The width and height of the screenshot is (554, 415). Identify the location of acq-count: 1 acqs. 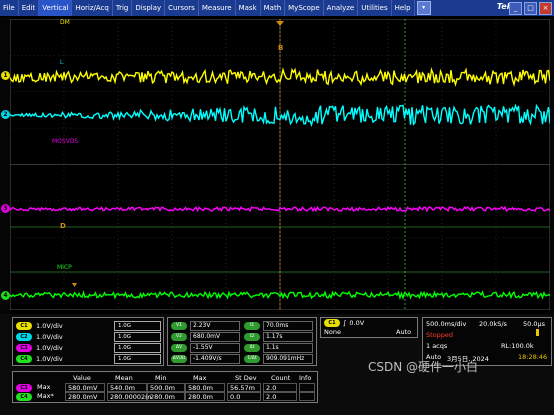
(437, 346).